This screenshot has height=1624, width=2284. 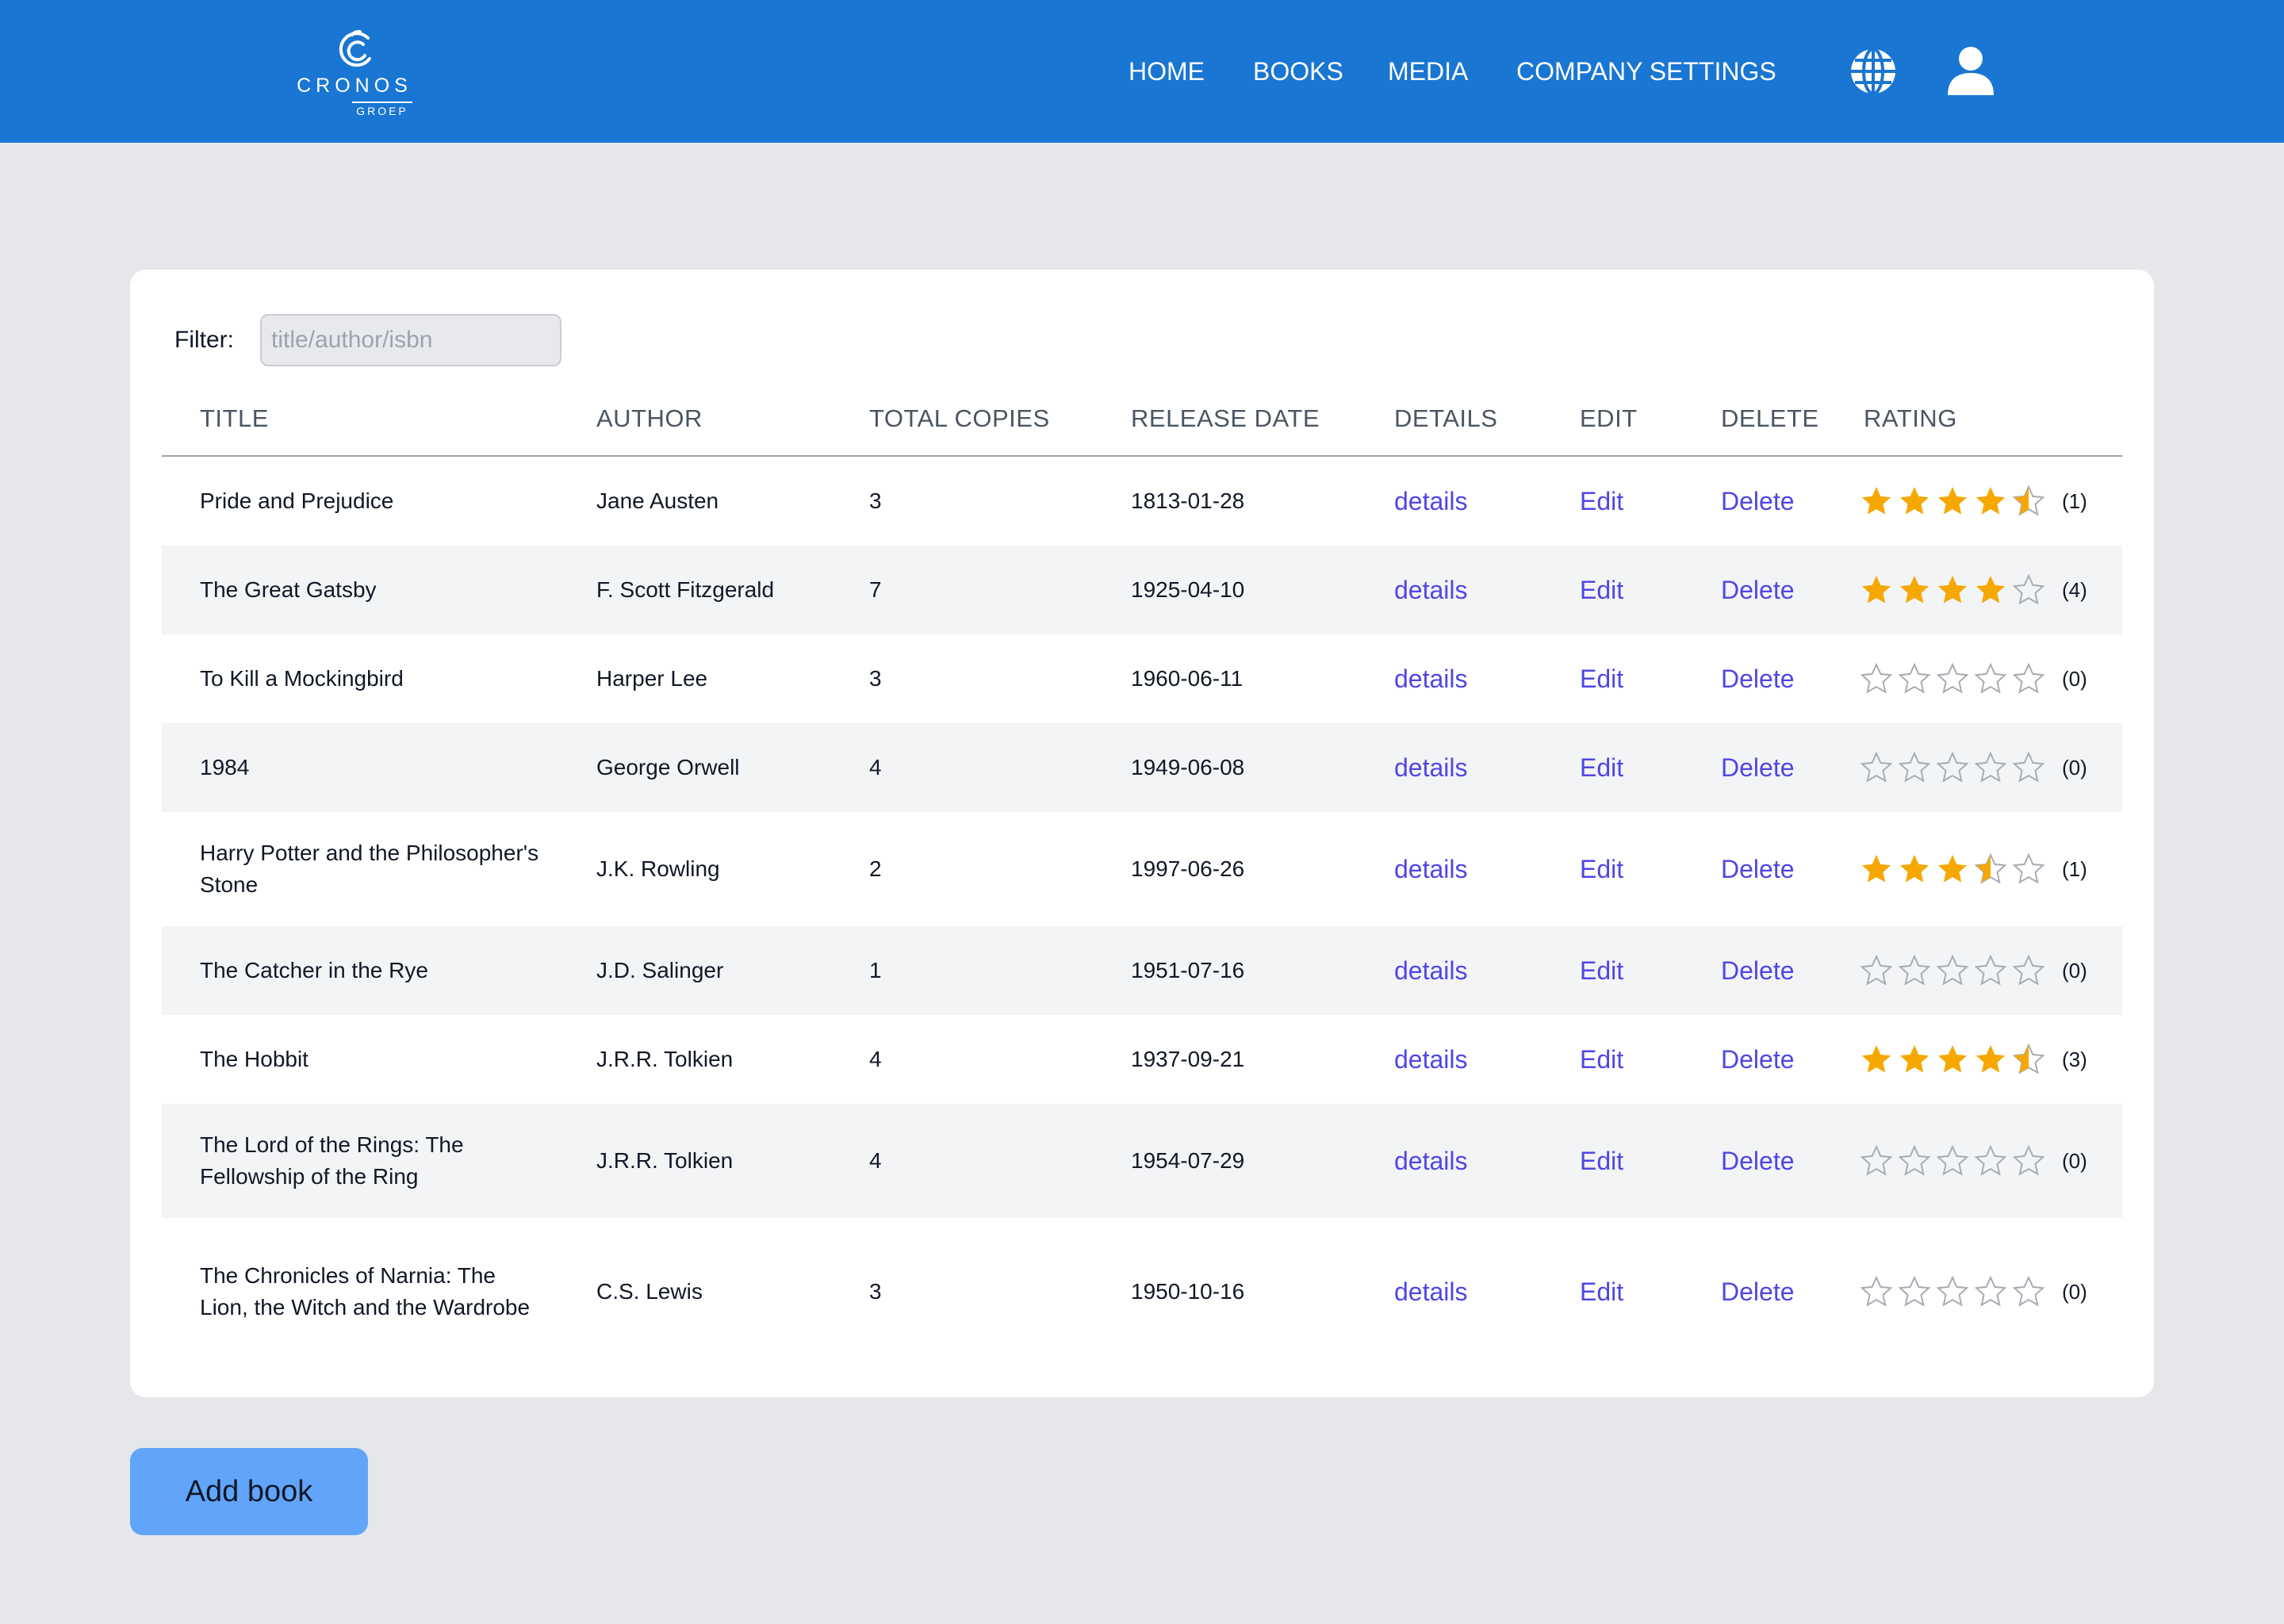 I want to click on column-header-total-copies: TOTAL COPIES, so click(x=959, y=418).